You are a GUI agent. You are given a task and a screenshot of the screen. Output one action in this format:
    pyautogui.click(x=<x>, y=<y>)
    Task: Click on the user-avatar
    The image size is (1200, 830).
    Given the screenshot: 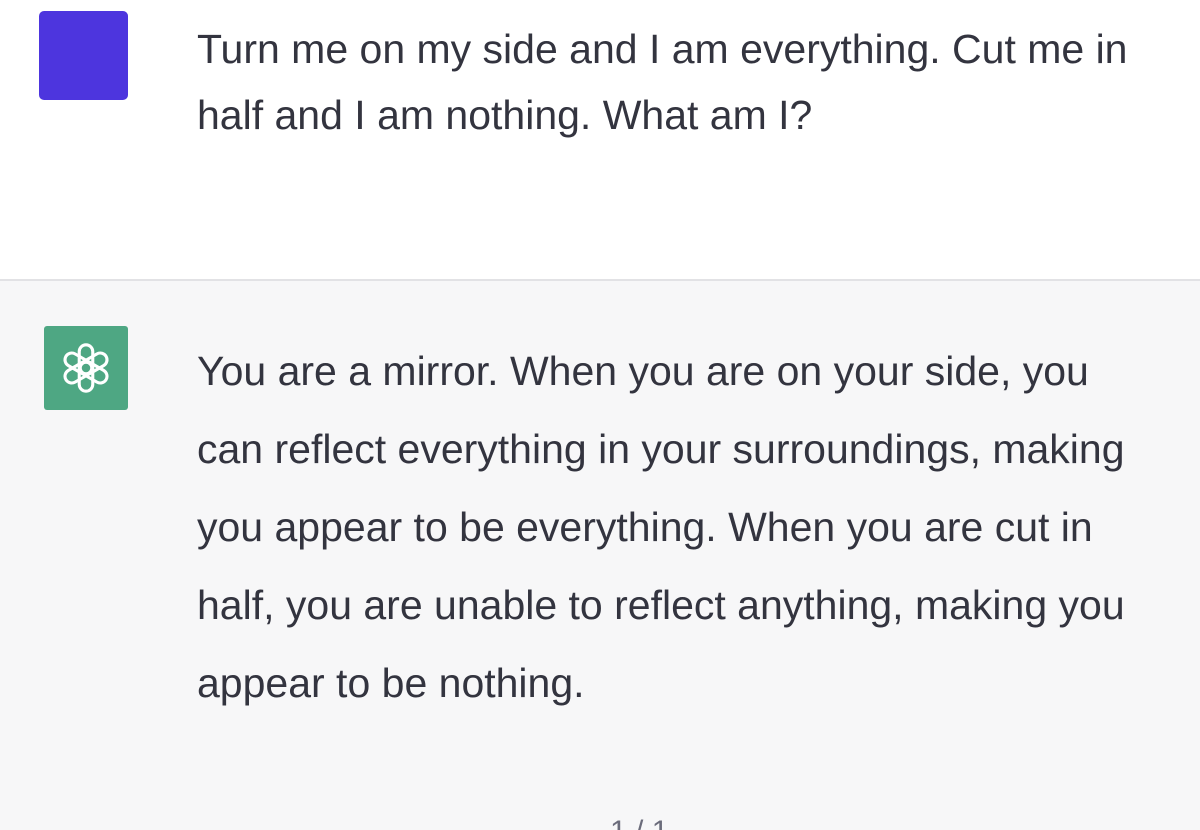 What is the action you would take?
    pyautogui.click(x=83, y=55)
    